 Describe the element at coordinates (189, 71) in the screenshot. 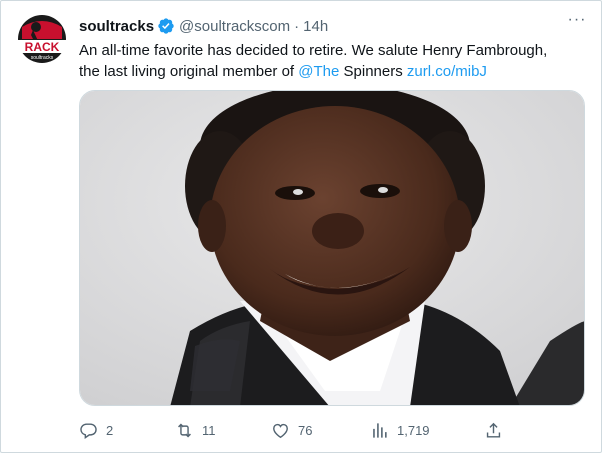

I see `tweet-text-prefix: the last living original member of` at that location.